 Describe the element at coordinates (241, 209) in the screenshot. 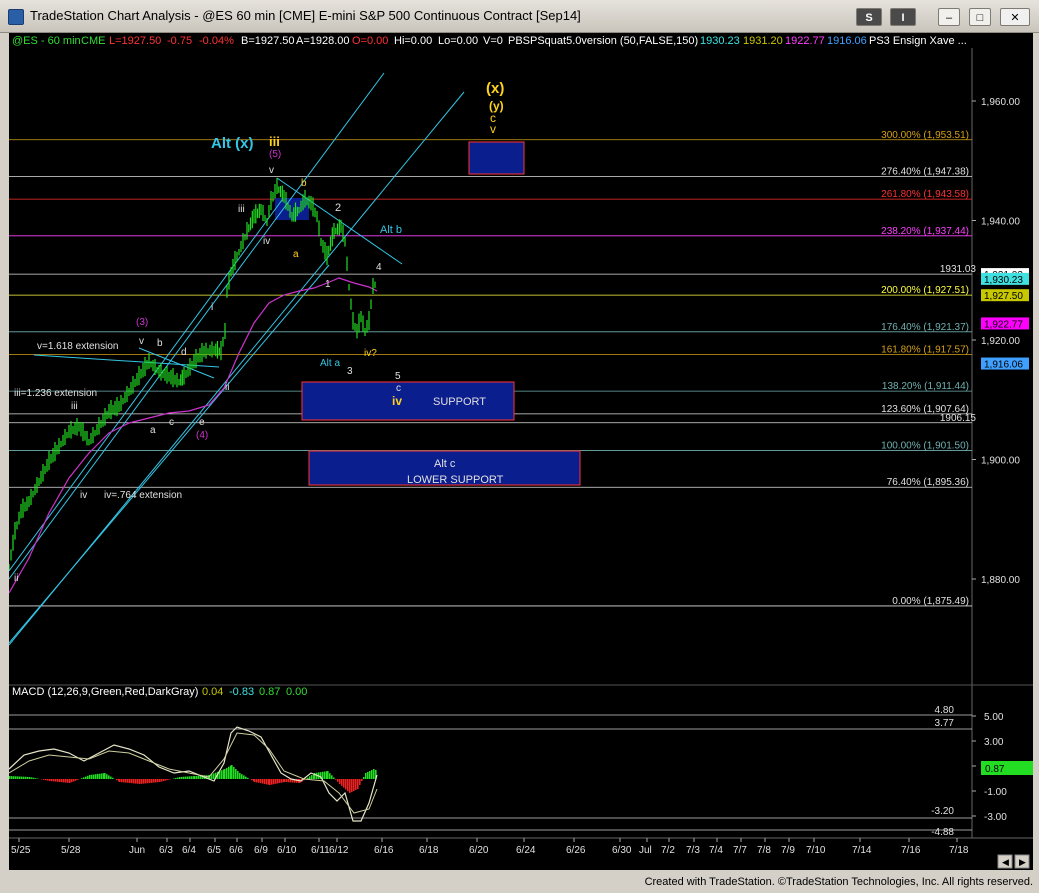

I see `label-iii-small: iii` at that location.